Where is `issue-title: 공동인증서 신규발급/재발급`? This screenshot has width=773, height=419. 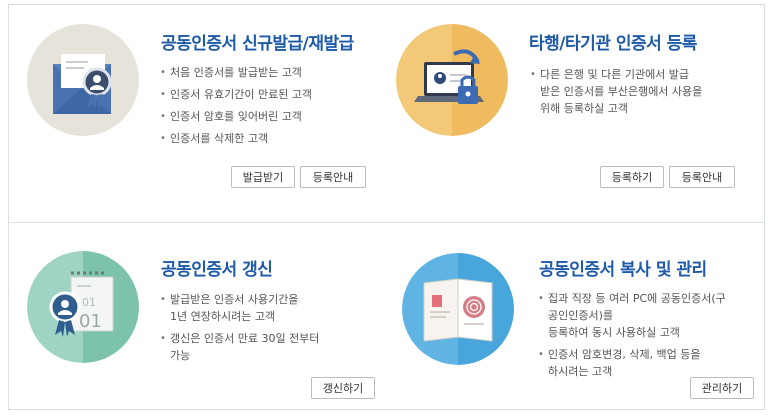
issue-title: 공동인증서 신규발급/재발급 is located at coordinates (257, 44).